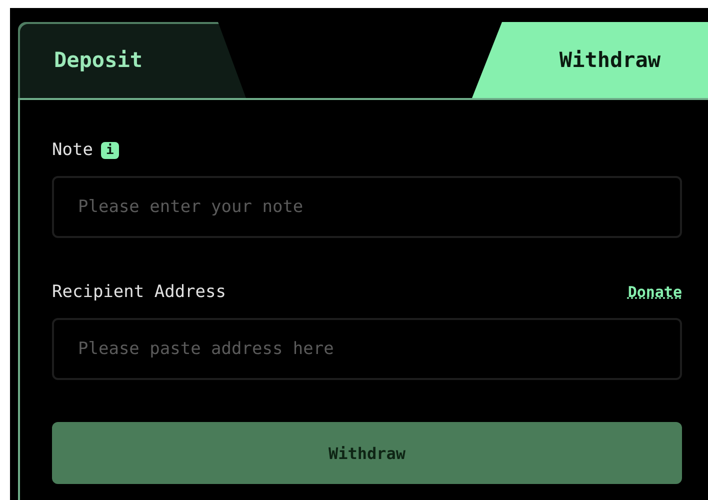  I want to click on note-field: Please enter your note, so click(367, 207).